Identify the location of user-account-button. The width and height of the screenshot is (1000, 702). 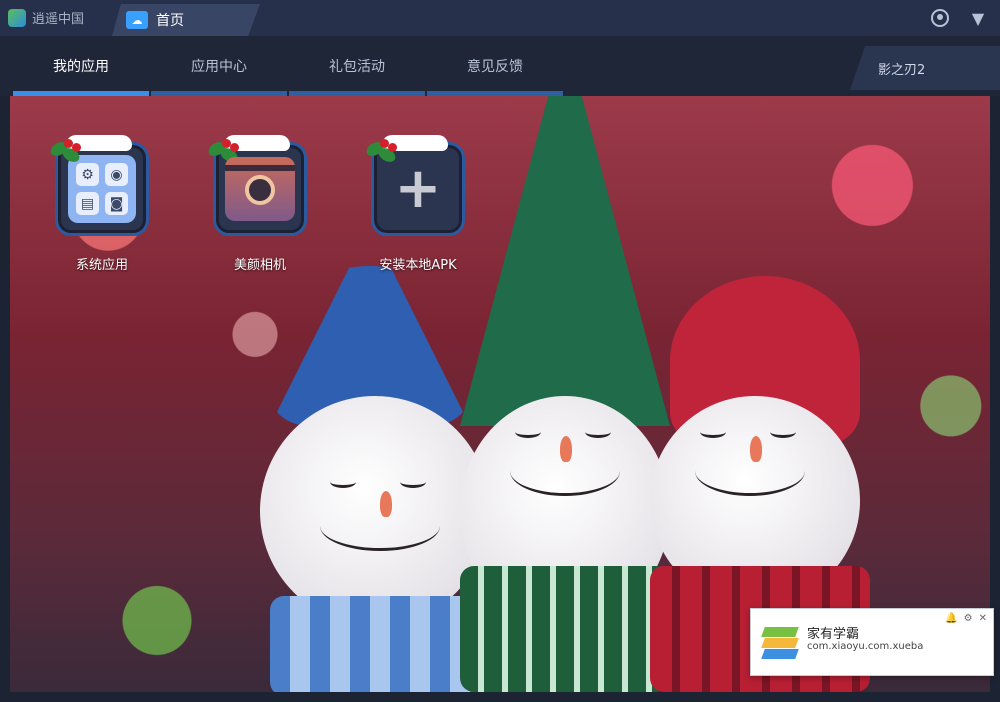
(940, 18).